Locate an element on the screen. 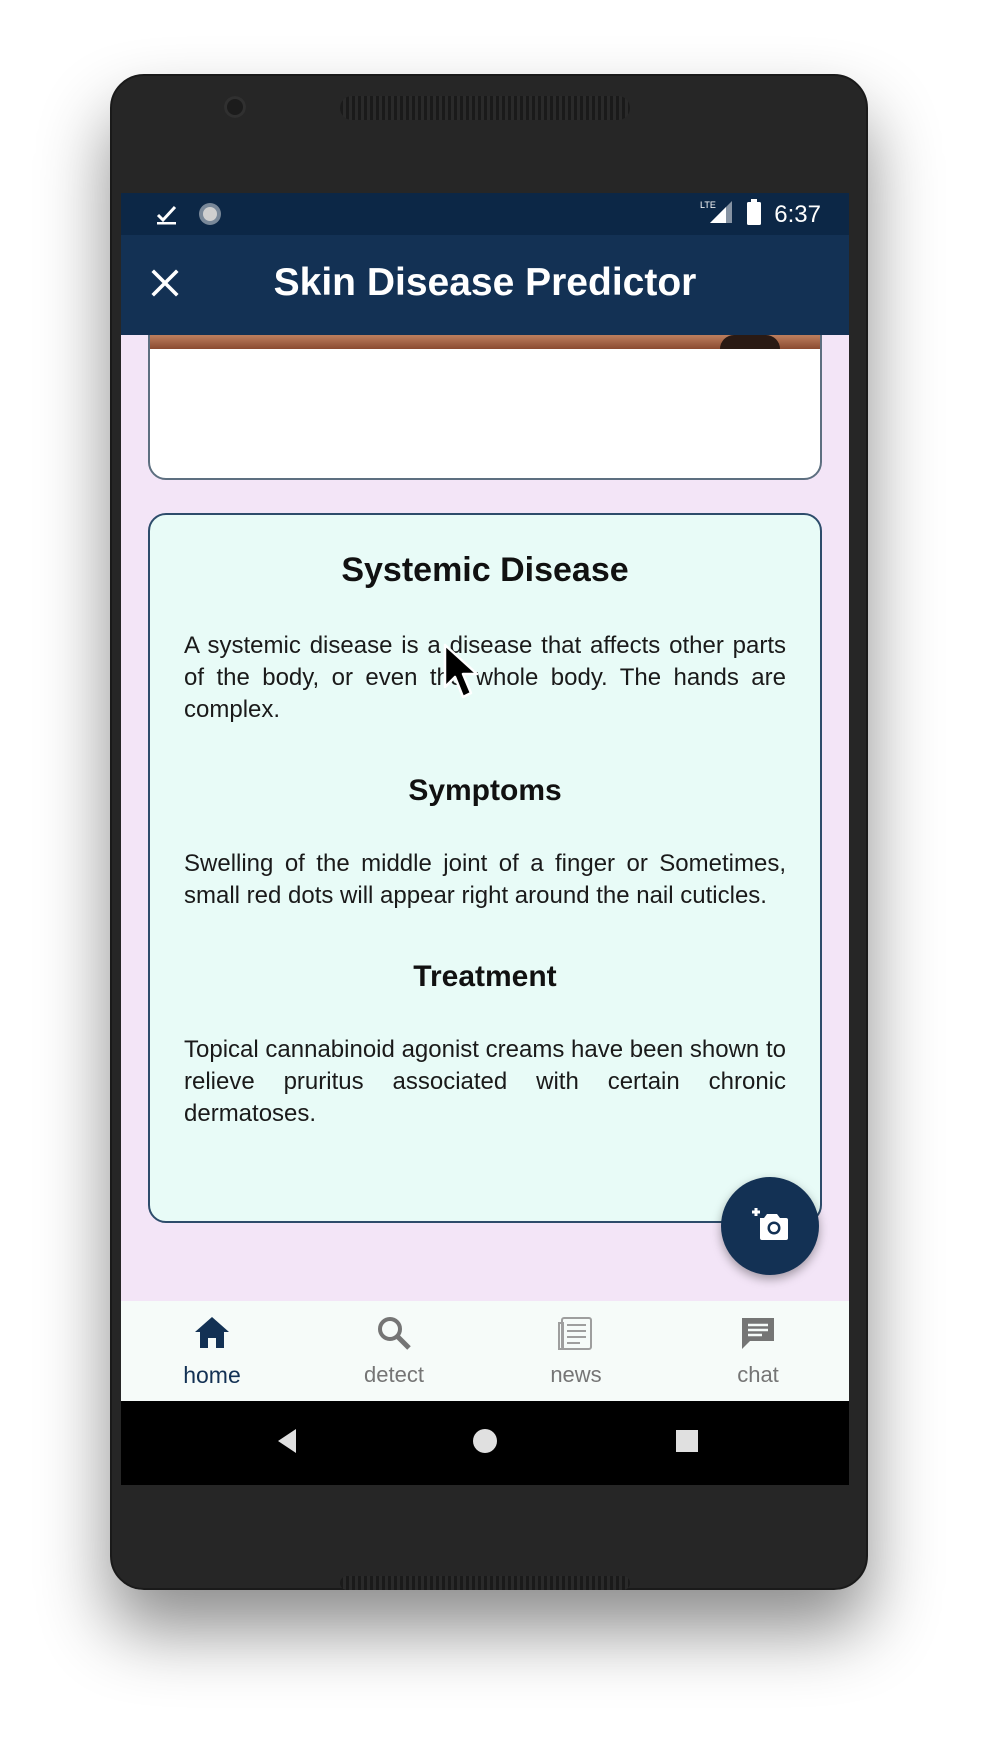  nav-item-news: news is located at coordinates (576, 1351).